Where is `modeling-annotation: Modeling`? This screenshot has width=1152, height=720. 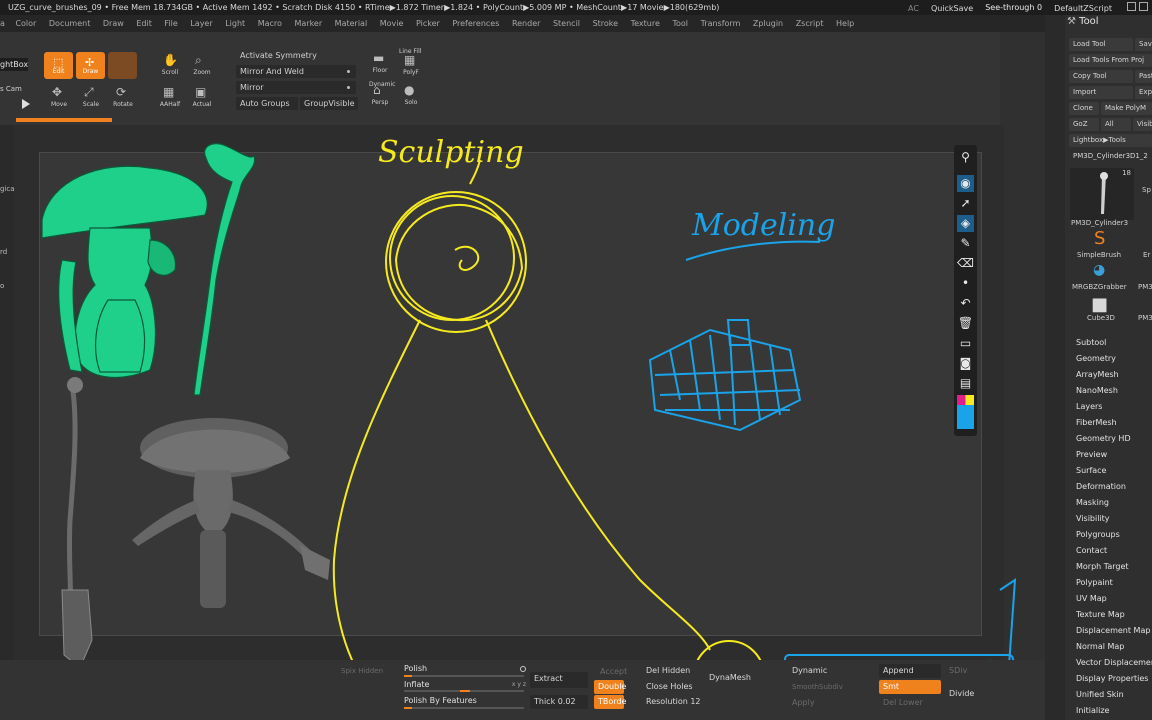
modeling-annotation: Modeling is located at coordinates (763, 225).